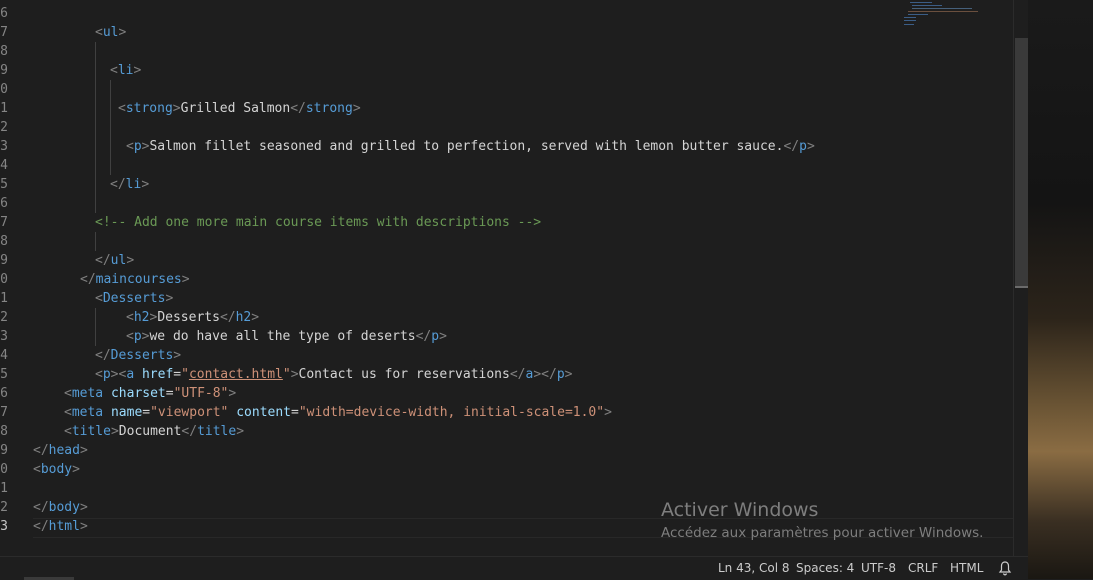 The height and width of the screenshot is (580, 1093). Describe the element at coordinates (754, 568) in the screenshot. I see `cursor-position-status: Ln 43, Col 8` at that location.